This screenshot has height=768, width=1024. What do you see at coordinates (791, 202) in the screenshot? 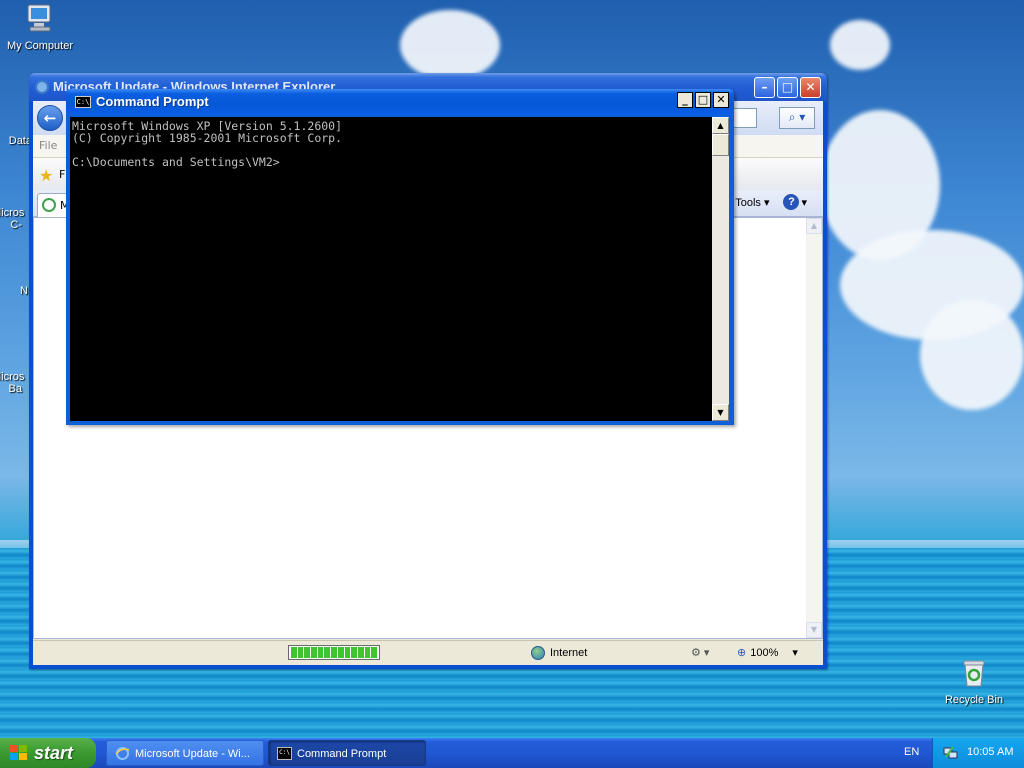
I see `help-icon: ?` at bounding box center [791, 202].